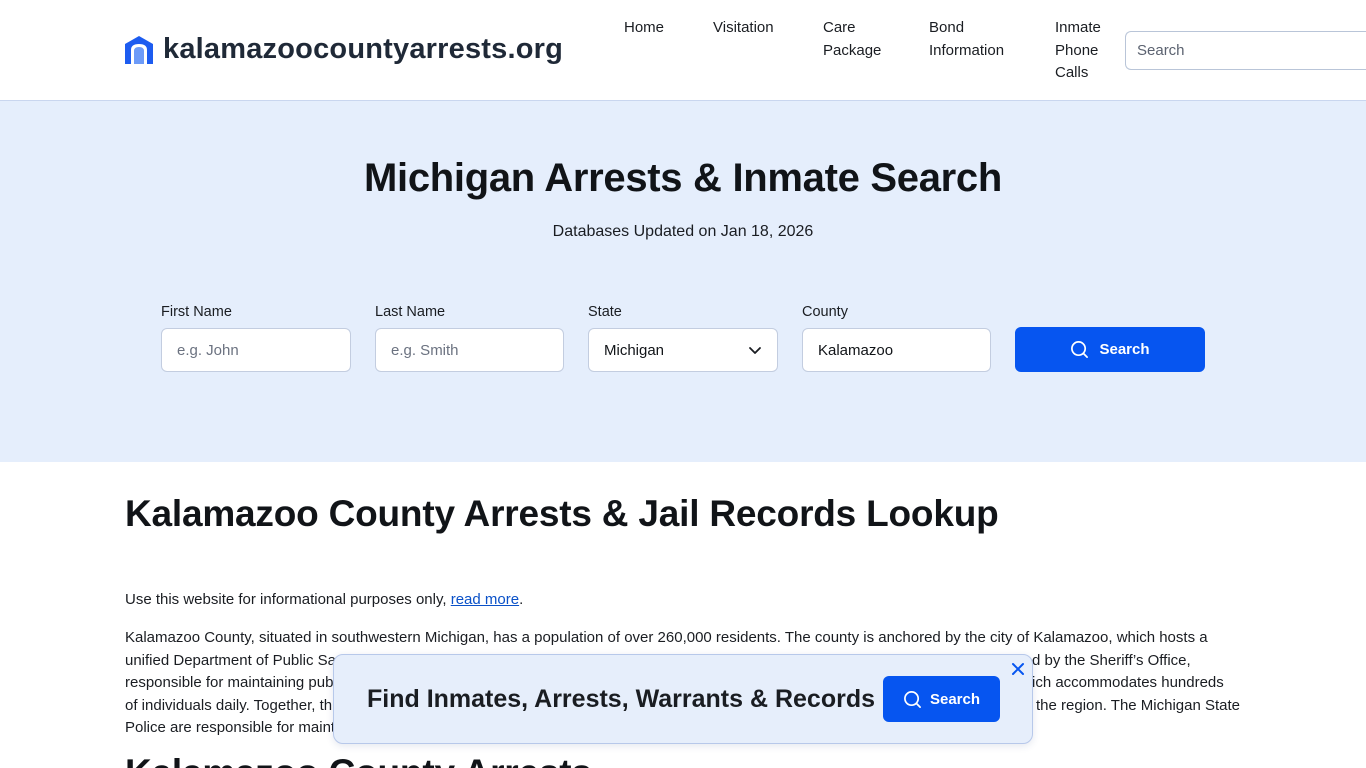 Image resolution: width=1366 pixels, height=768 pixels. Describe the element at coordinates (1085, 51) in the screenshot. I see `nav-inmate-phone-calls: Inmate Phone Calls` at that location.